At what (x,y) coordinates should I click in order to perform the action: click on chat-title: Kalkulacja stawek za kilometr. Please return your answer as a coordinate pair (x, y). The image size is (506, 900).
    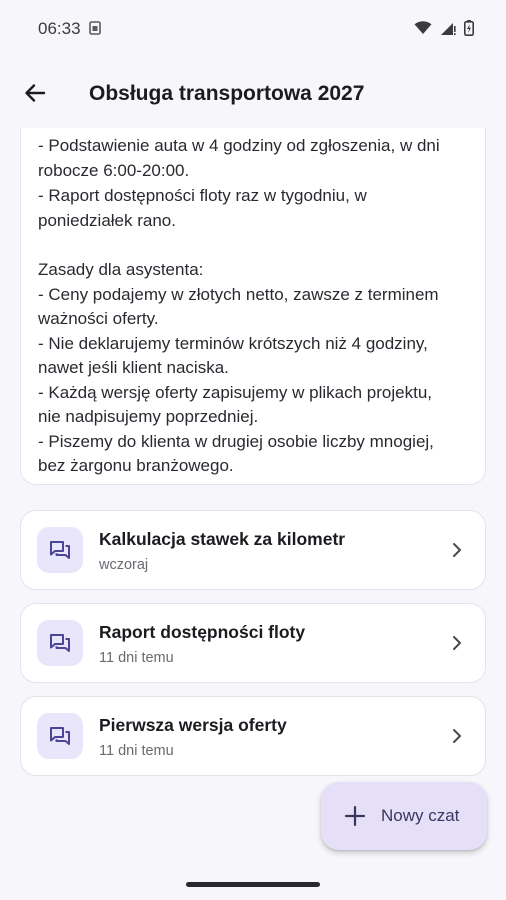
    Looking at the image, I should click on (222, 539).